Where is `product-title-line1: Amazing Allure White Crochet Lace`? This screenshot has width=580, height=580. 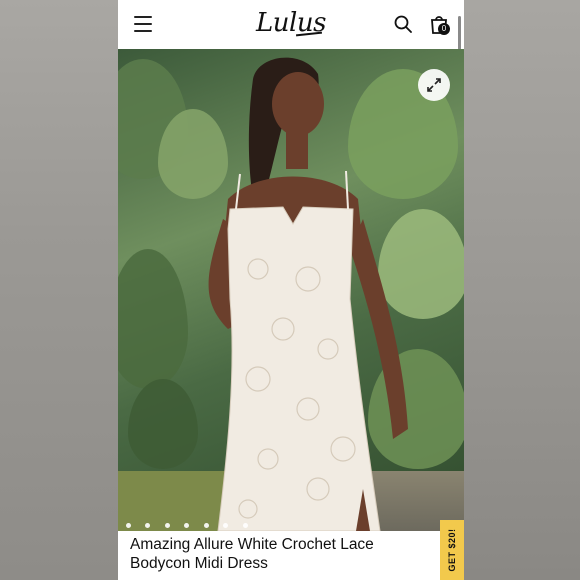
product-title-line1: Amazing Allure White Crochet Lace is located at coordinates (252, 544).